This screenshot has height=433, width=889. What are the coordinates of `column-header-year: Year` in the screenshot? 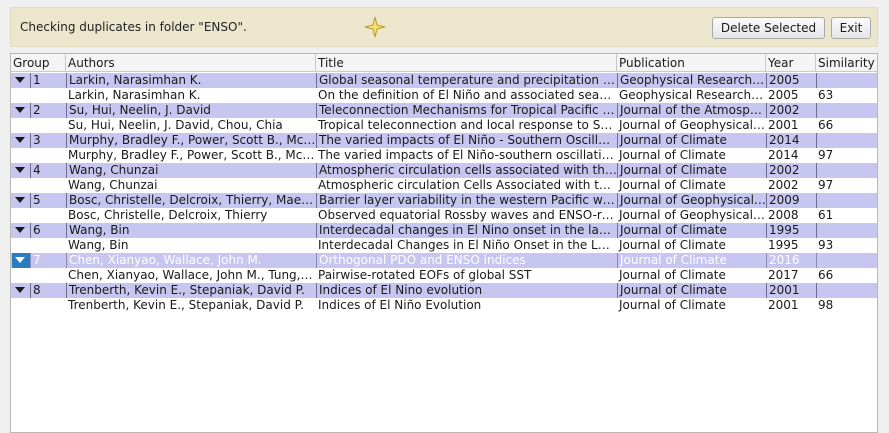 It's located at (791, 63).